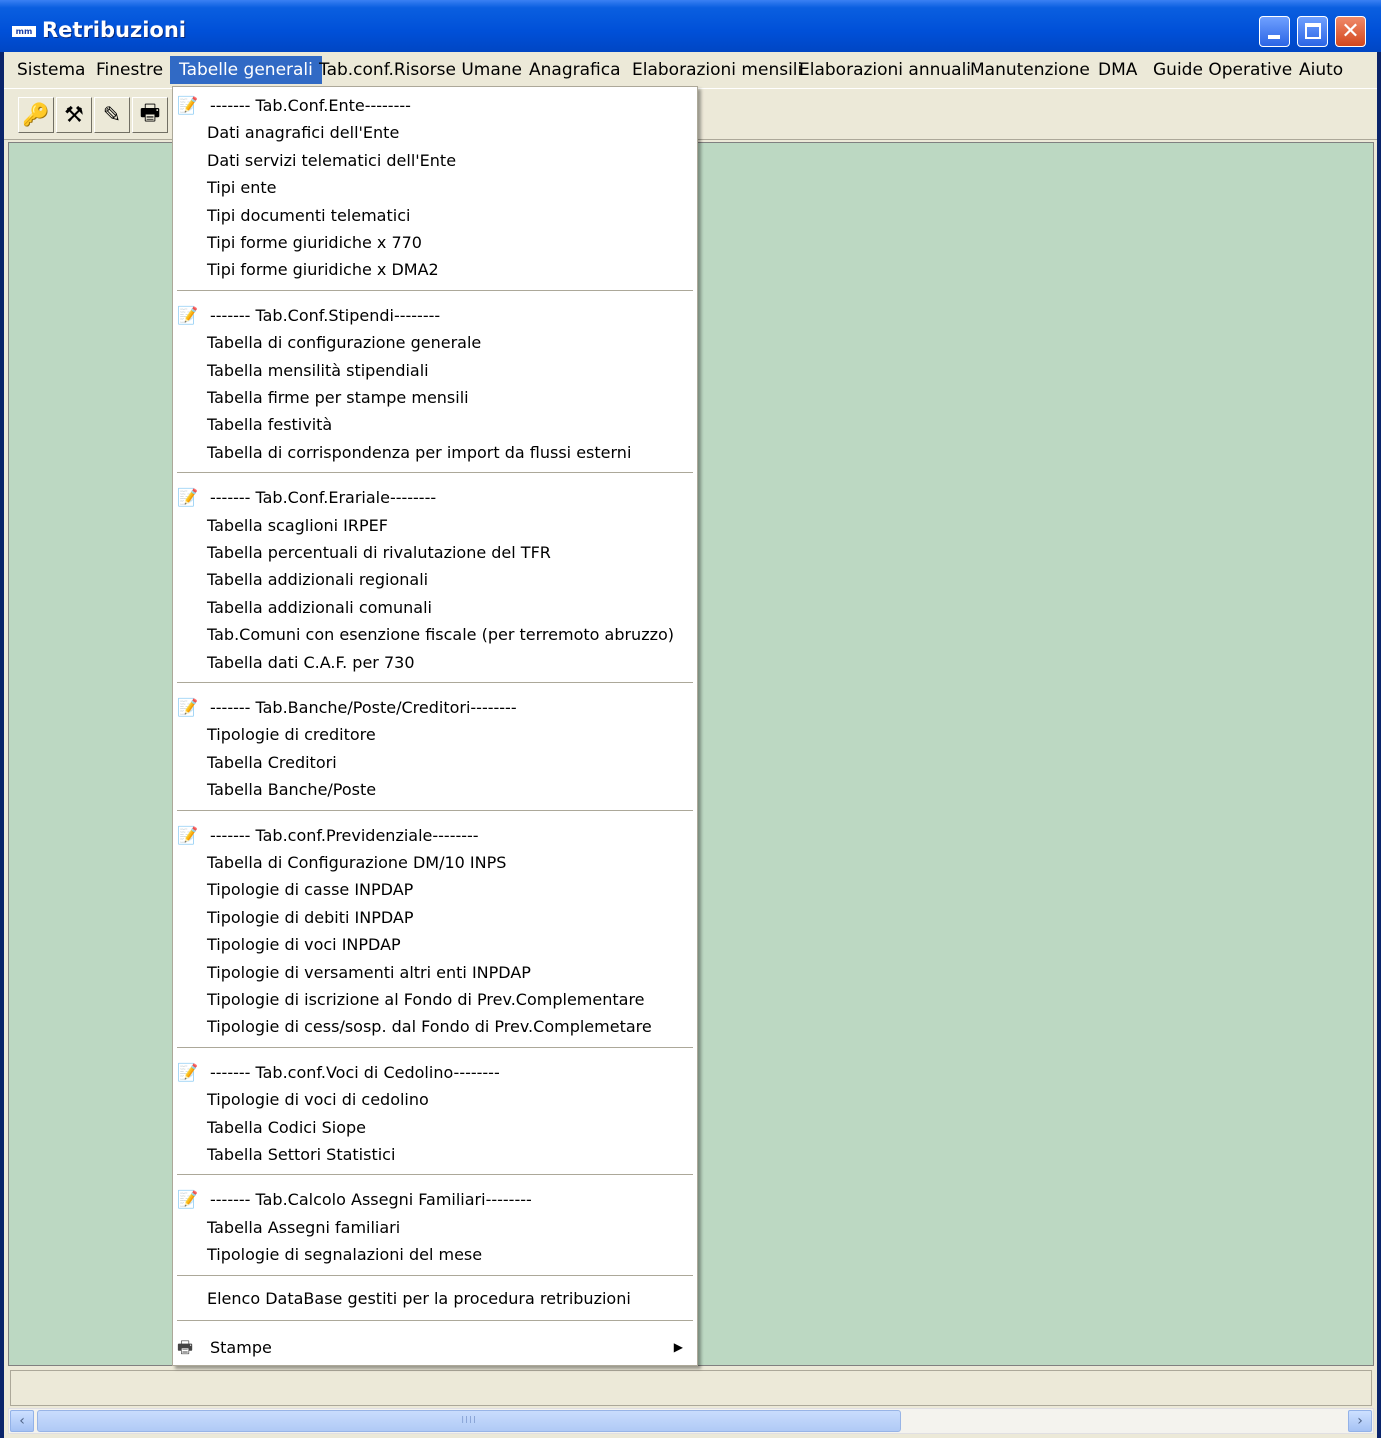  What do you see at coordinates (309, 215) in the screenshot?
I see `menu-item-label: Tipi documenti telematici` at bounding box center [309, 215].